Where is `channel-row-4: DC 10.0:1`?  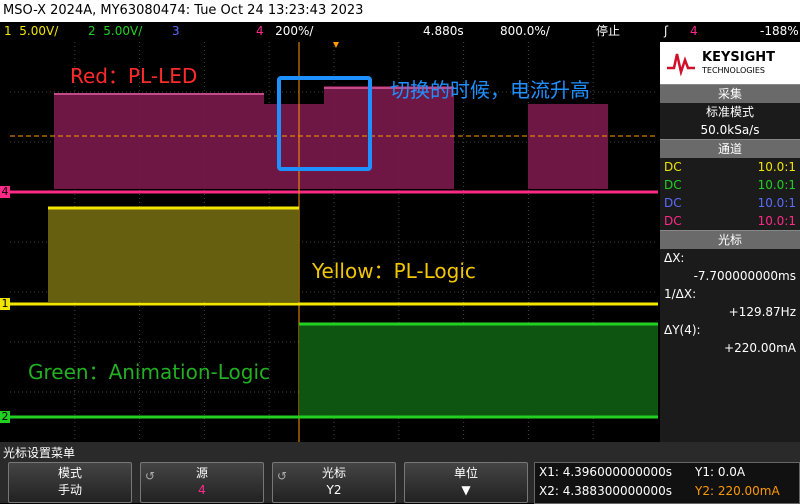 channel-row-4: DC 10.0:1 is located at coordinates (730, 221).